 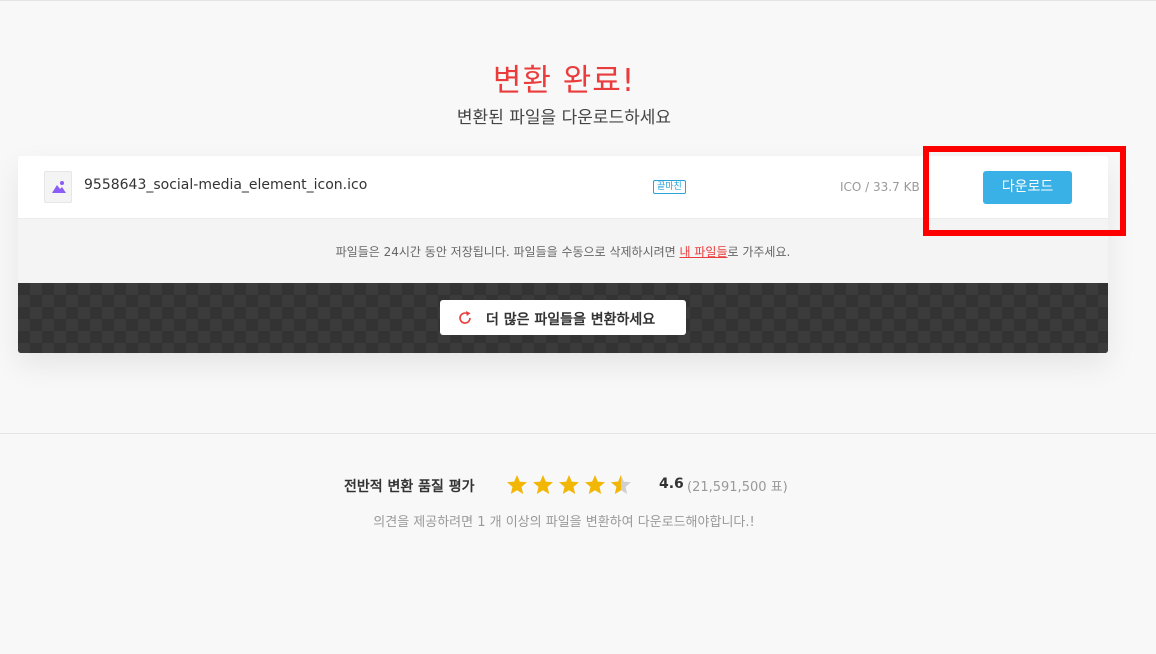 I want to click on file-meta: ICO / 33.7 KB, so click(x=880, y=187).